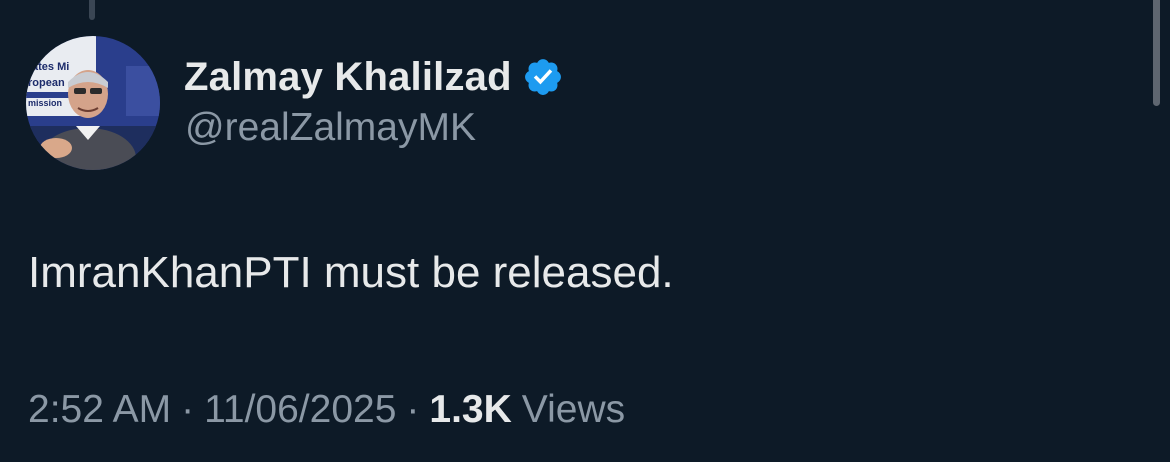  What do you see at coordinates (92, 10) in the screenshot?
I see `thread-connector-line` at bounding box center [92, 10].